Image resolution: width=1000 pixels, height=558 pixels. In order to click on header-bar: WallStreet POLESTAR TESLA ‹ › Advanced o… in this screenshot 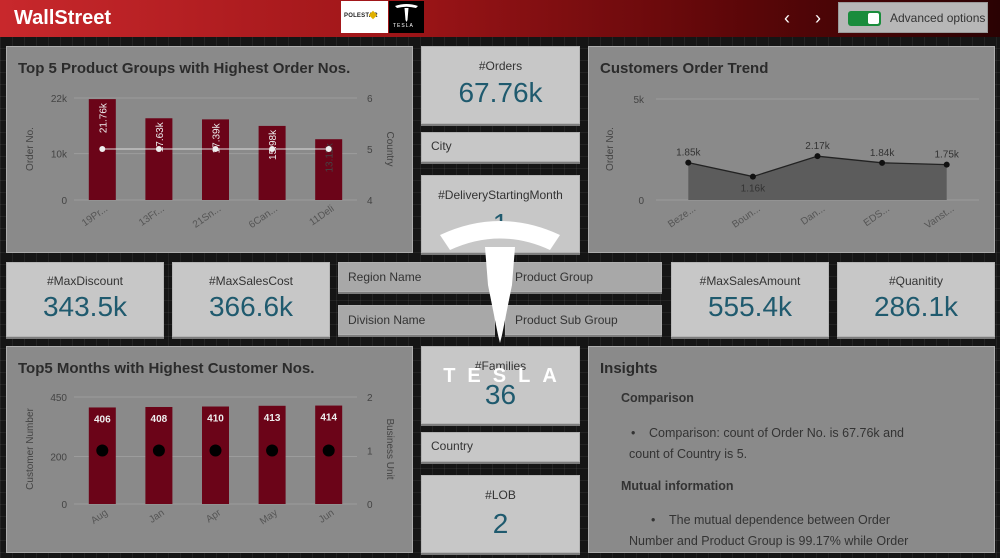, I will do `click(500, 18)`.